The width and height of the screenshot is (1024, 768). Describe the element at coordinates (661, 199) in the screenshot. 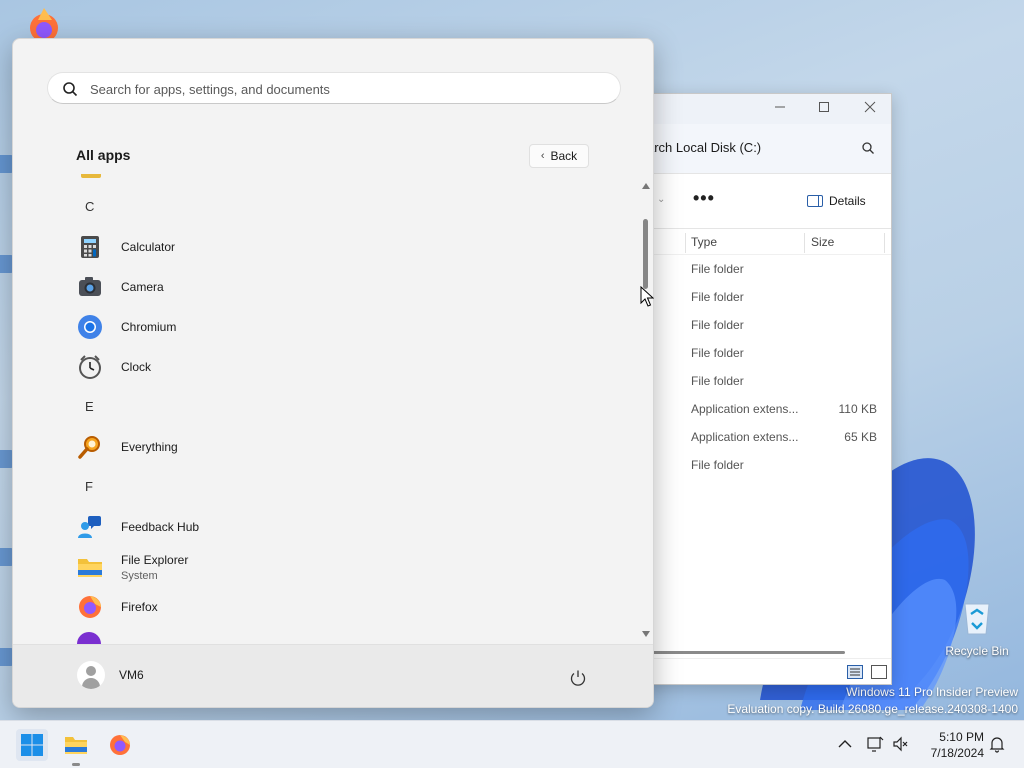

I see `chevron-down-icon: ⌄` at that location.